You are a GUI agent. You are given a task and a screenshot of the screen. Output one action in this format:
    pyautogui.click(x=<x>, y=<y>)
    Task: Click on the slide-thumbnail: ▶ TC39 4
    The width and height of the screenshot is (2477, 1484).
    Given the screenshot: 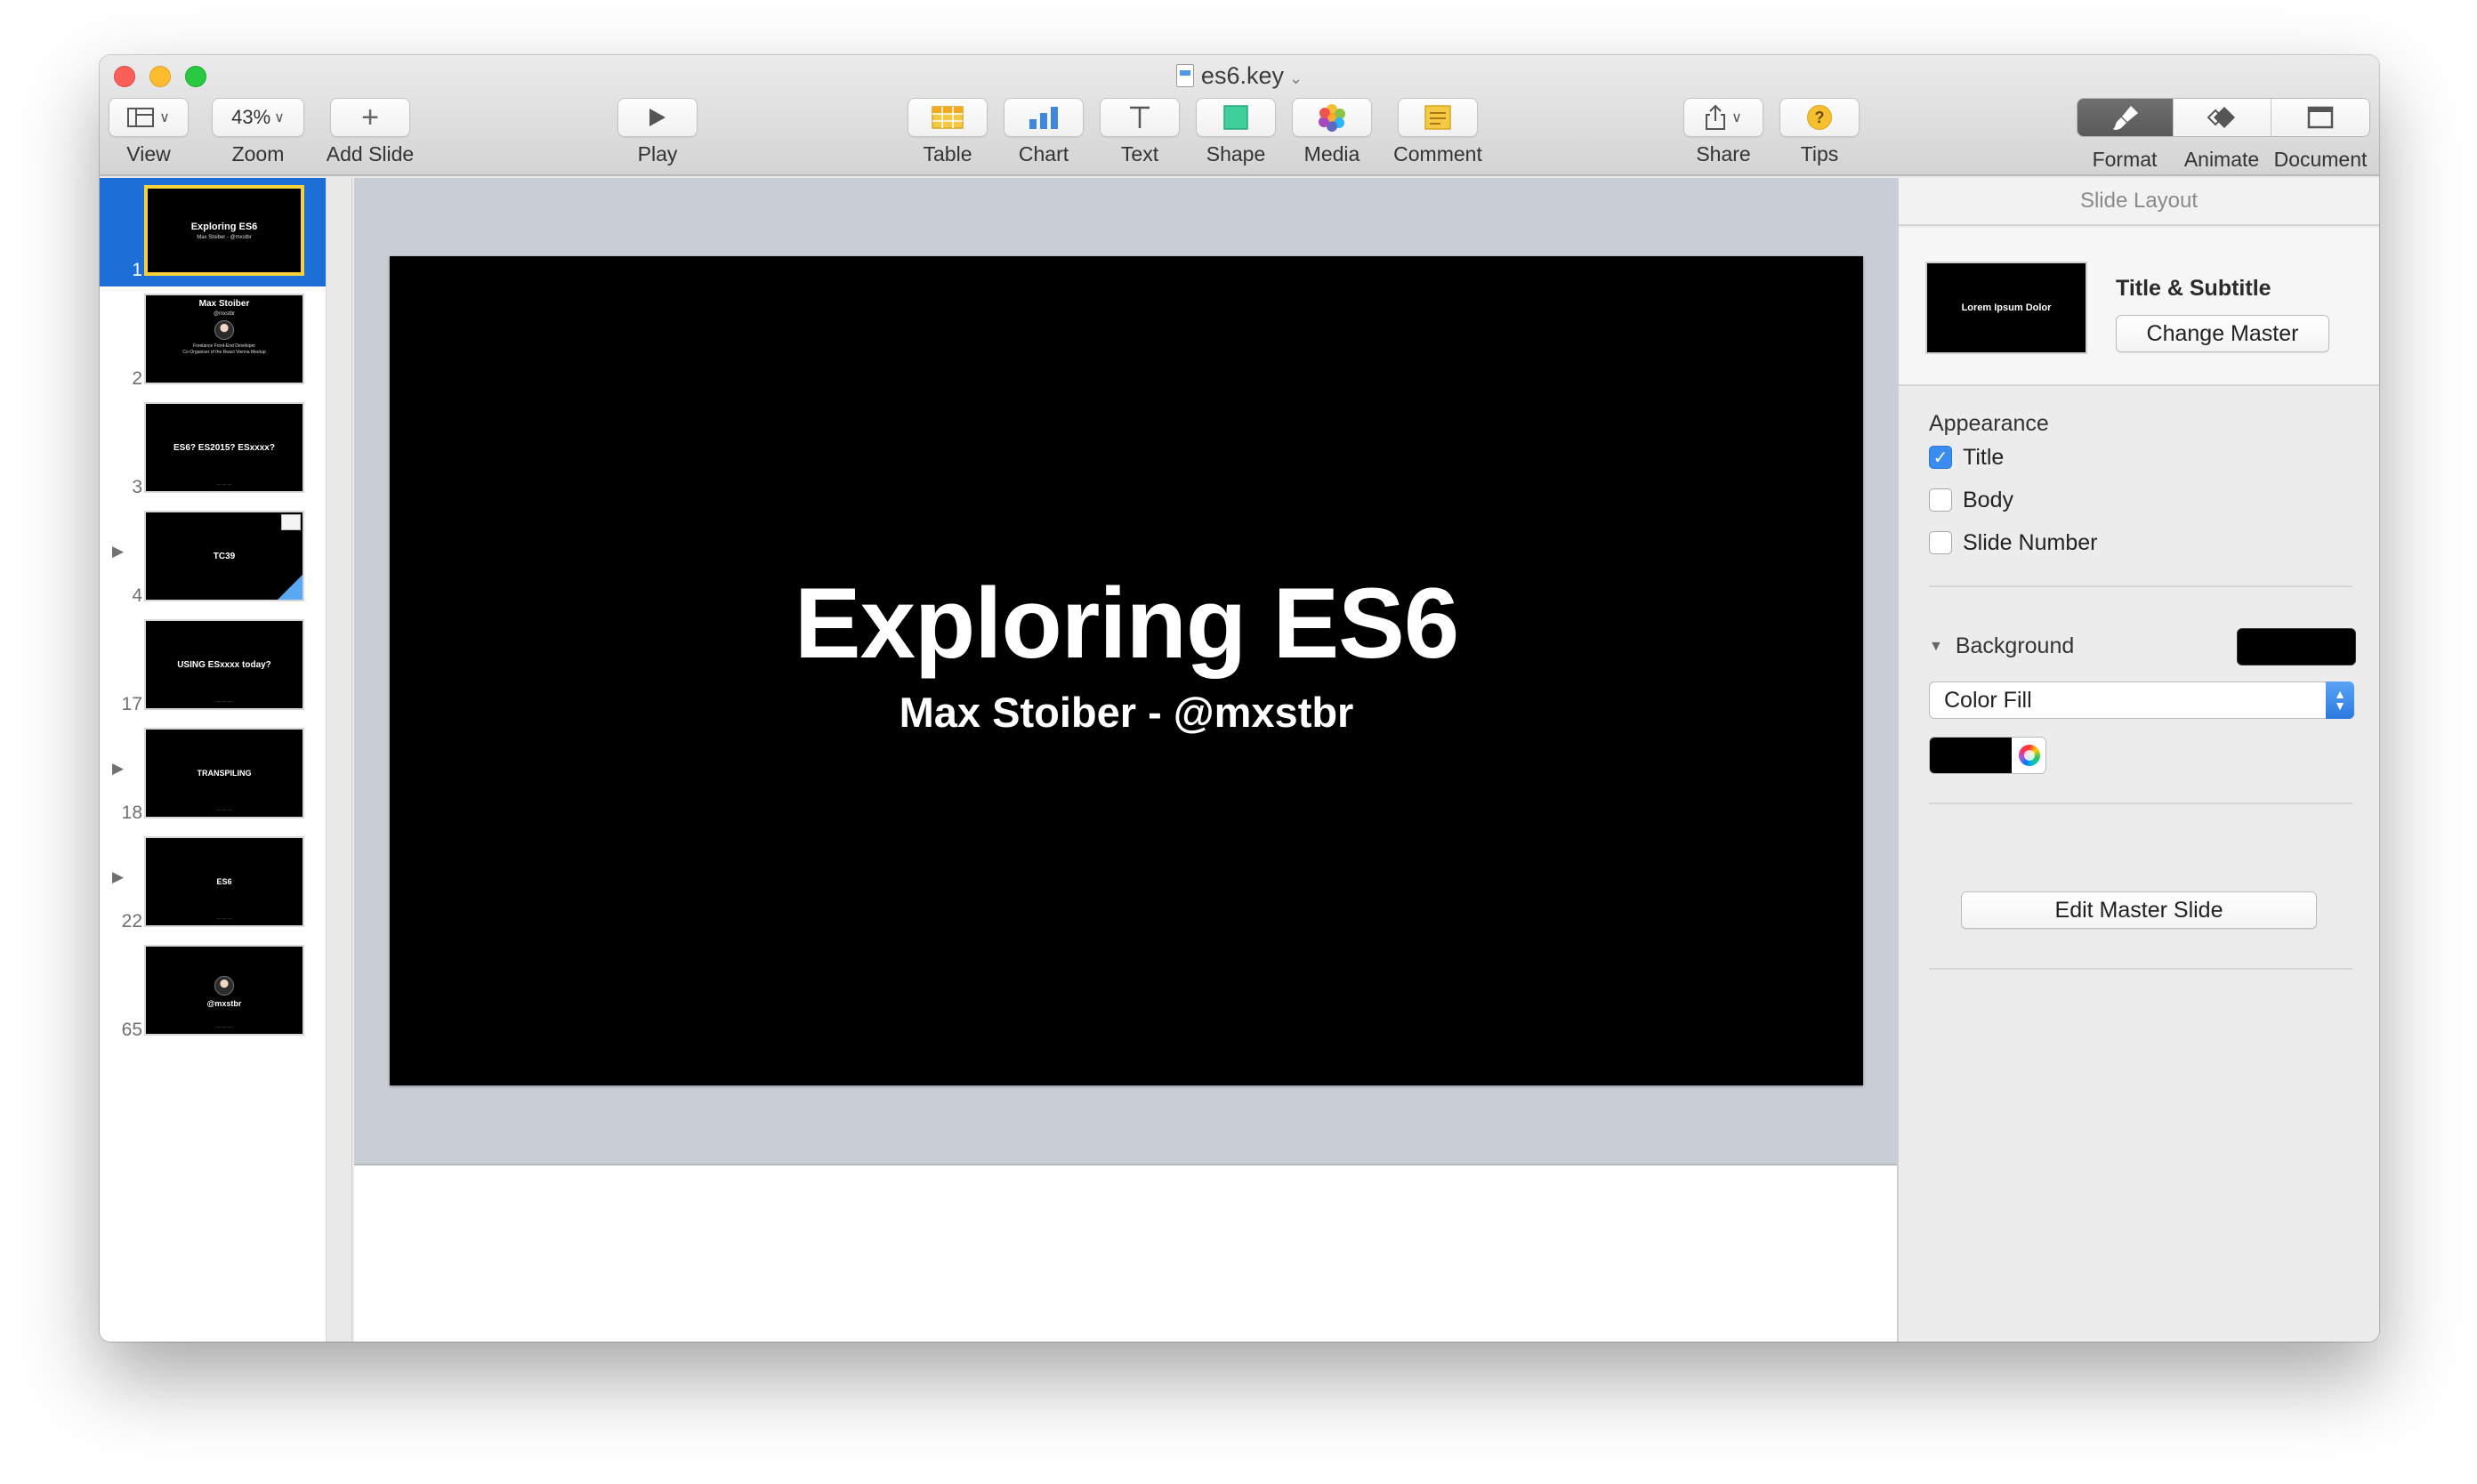 What is the action you would take?
    pyautogui.click(x=213, y=558)
    